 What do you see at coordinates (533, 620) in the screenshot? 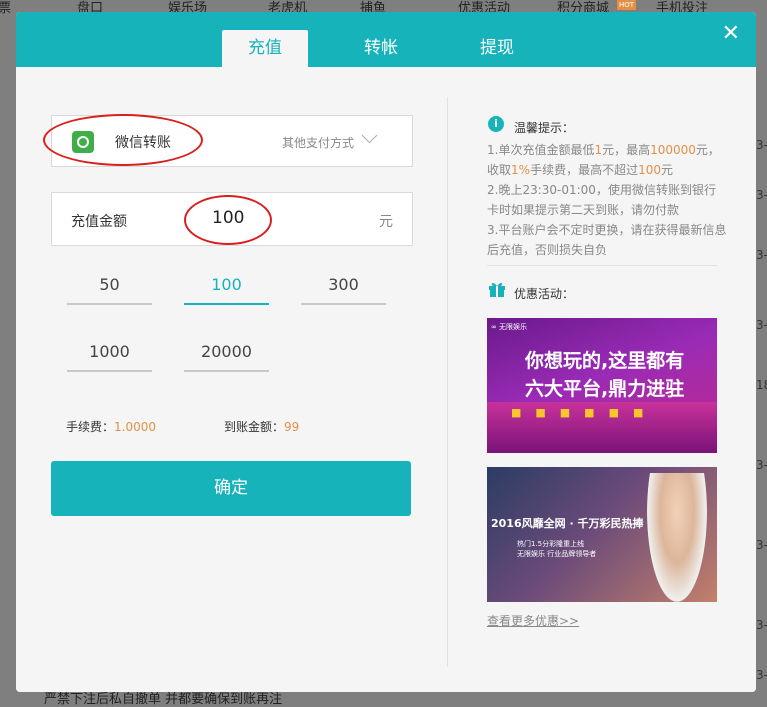
I see `more-promos-link: 查看更多优惠>>` at bounding box center [533, 620].